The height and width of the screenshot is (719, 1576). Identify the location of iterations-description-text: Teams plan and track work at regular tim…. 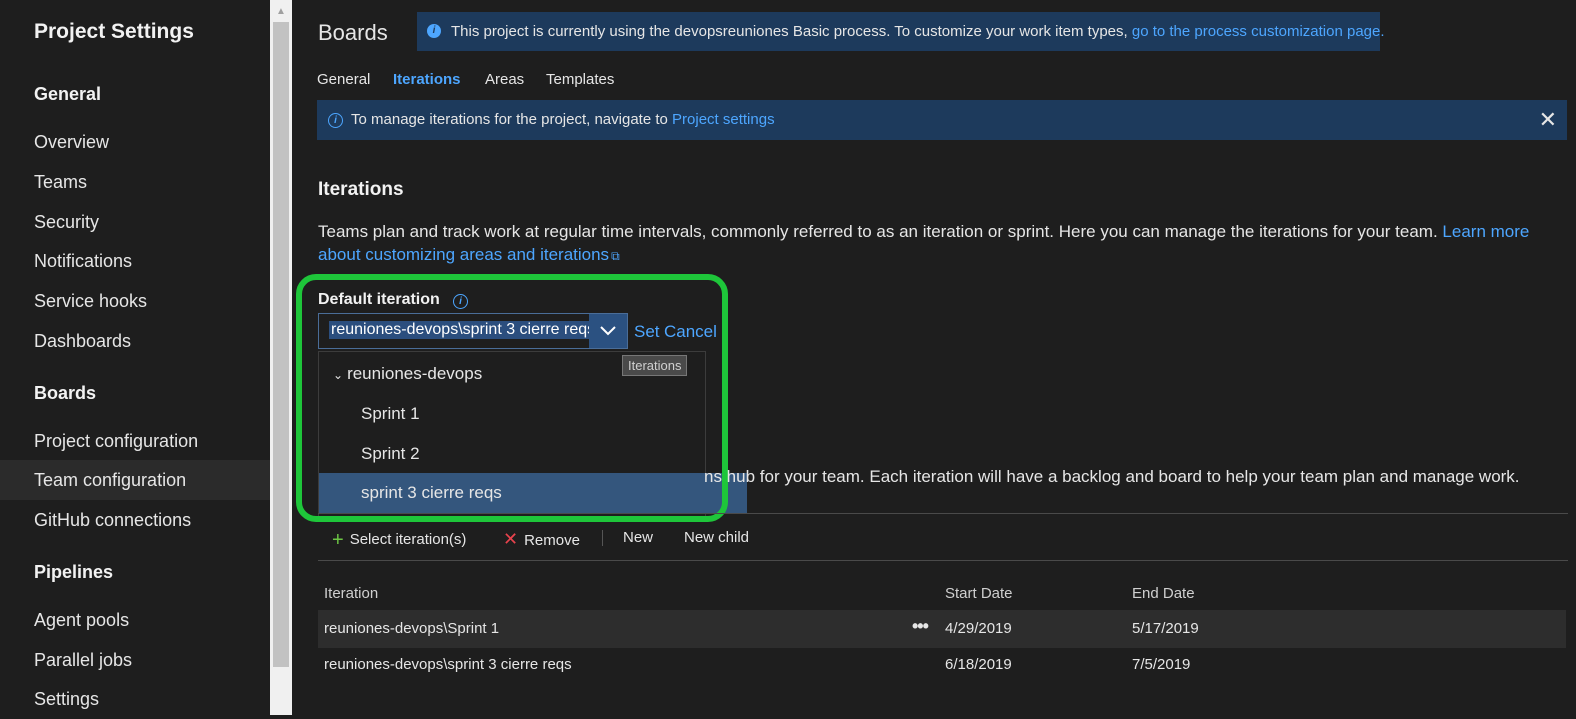
(878, 231).